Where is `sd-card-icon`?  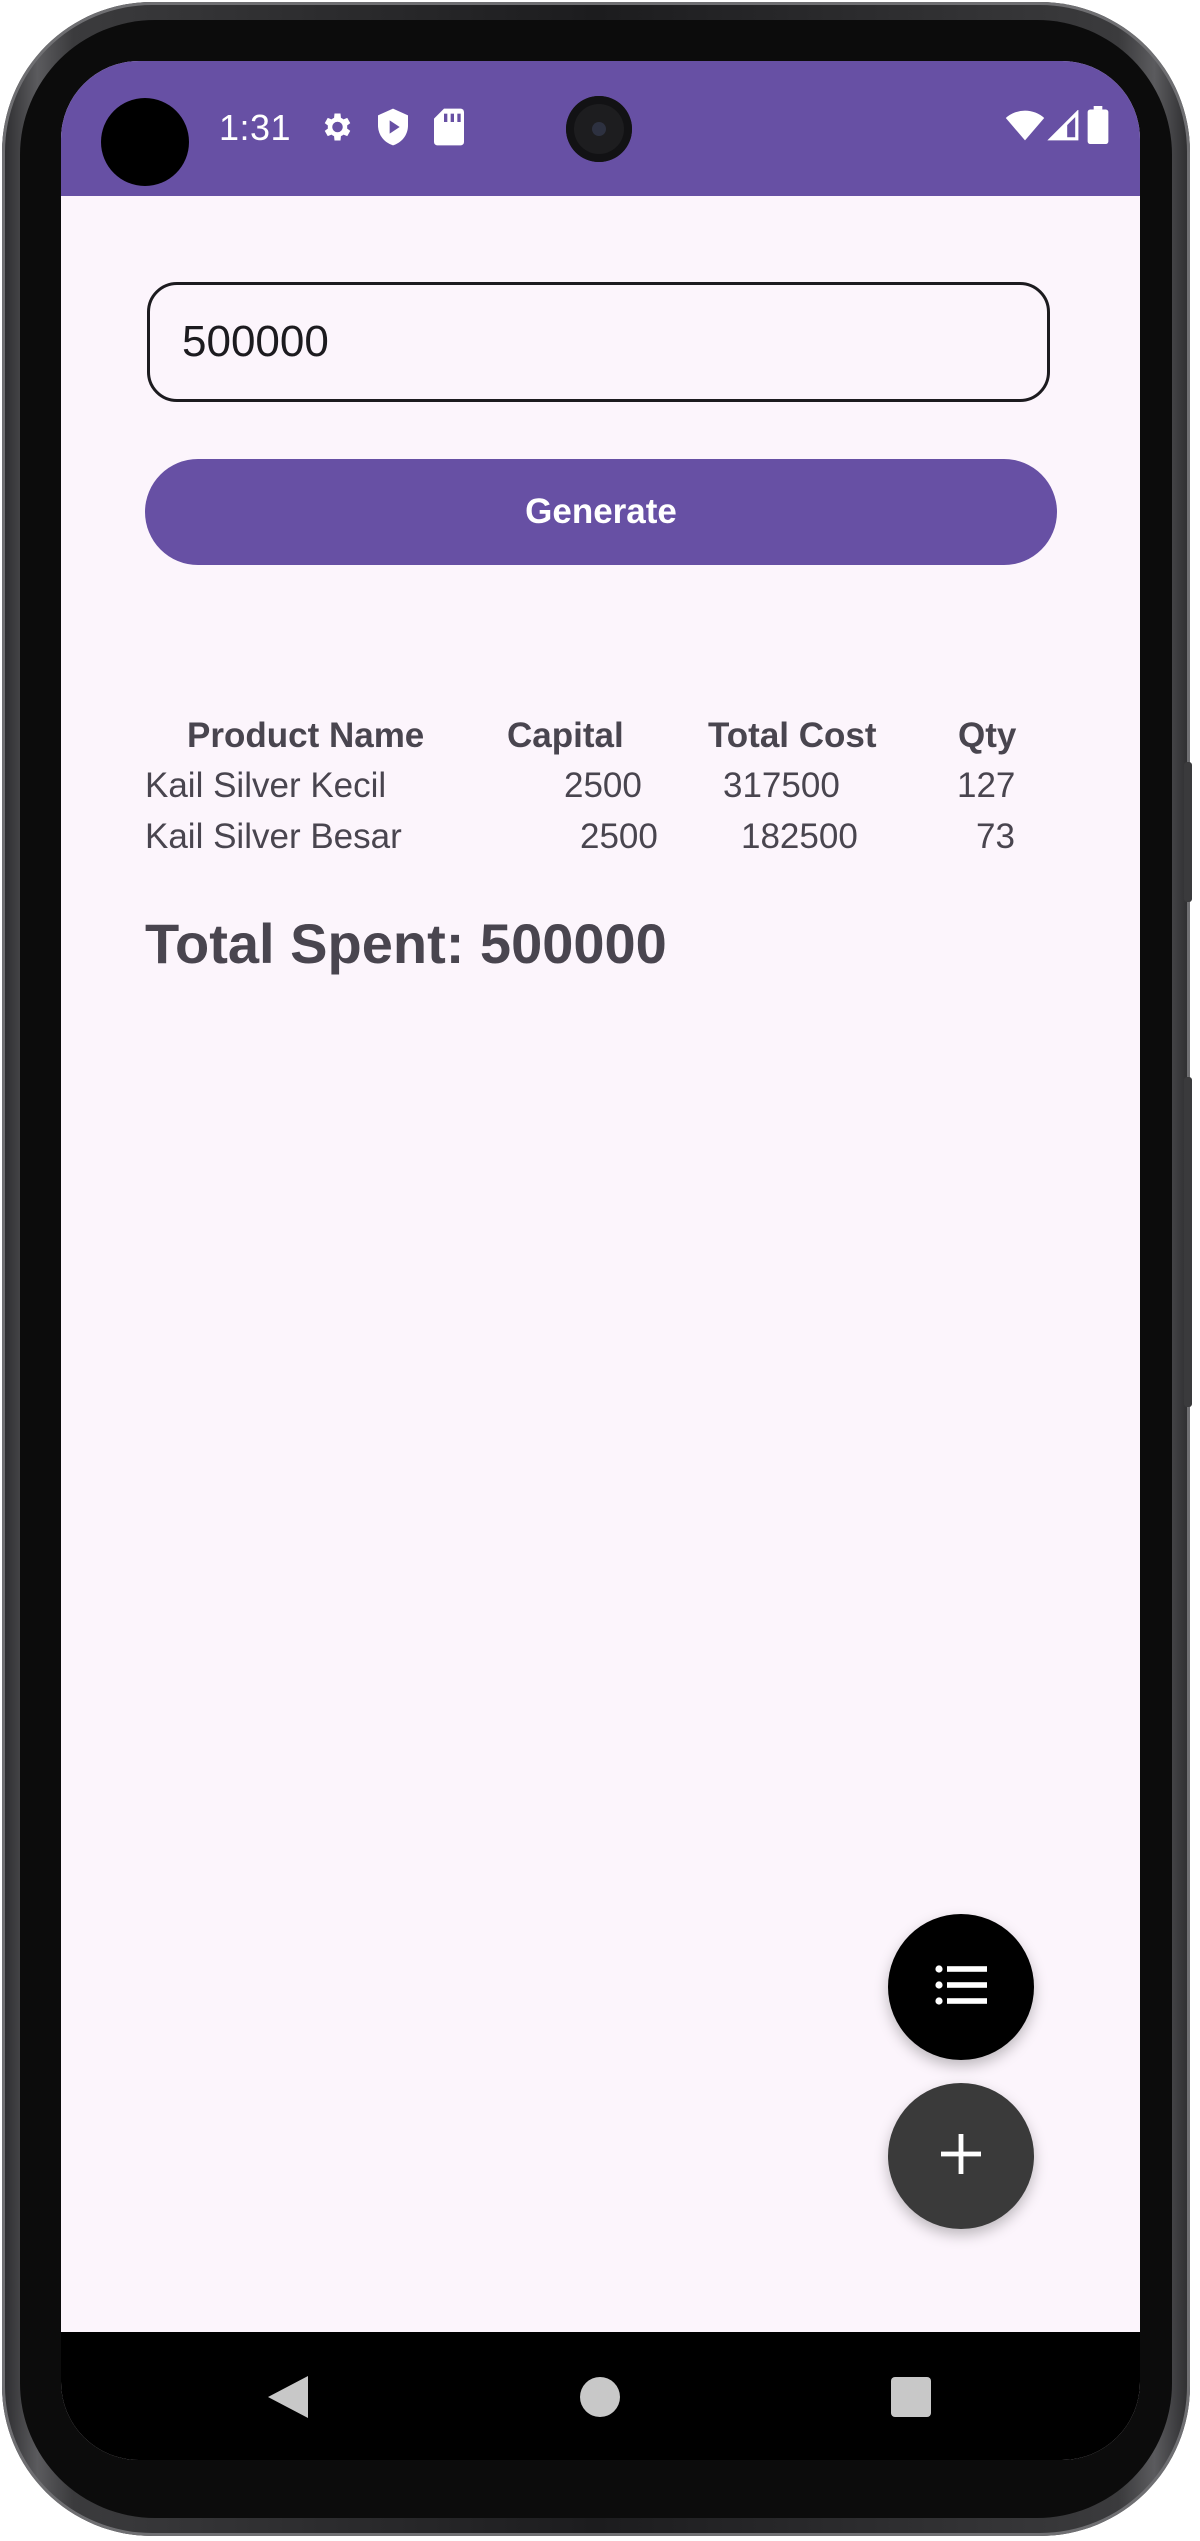
sd-card-icon is located at coordinates (451, 127).